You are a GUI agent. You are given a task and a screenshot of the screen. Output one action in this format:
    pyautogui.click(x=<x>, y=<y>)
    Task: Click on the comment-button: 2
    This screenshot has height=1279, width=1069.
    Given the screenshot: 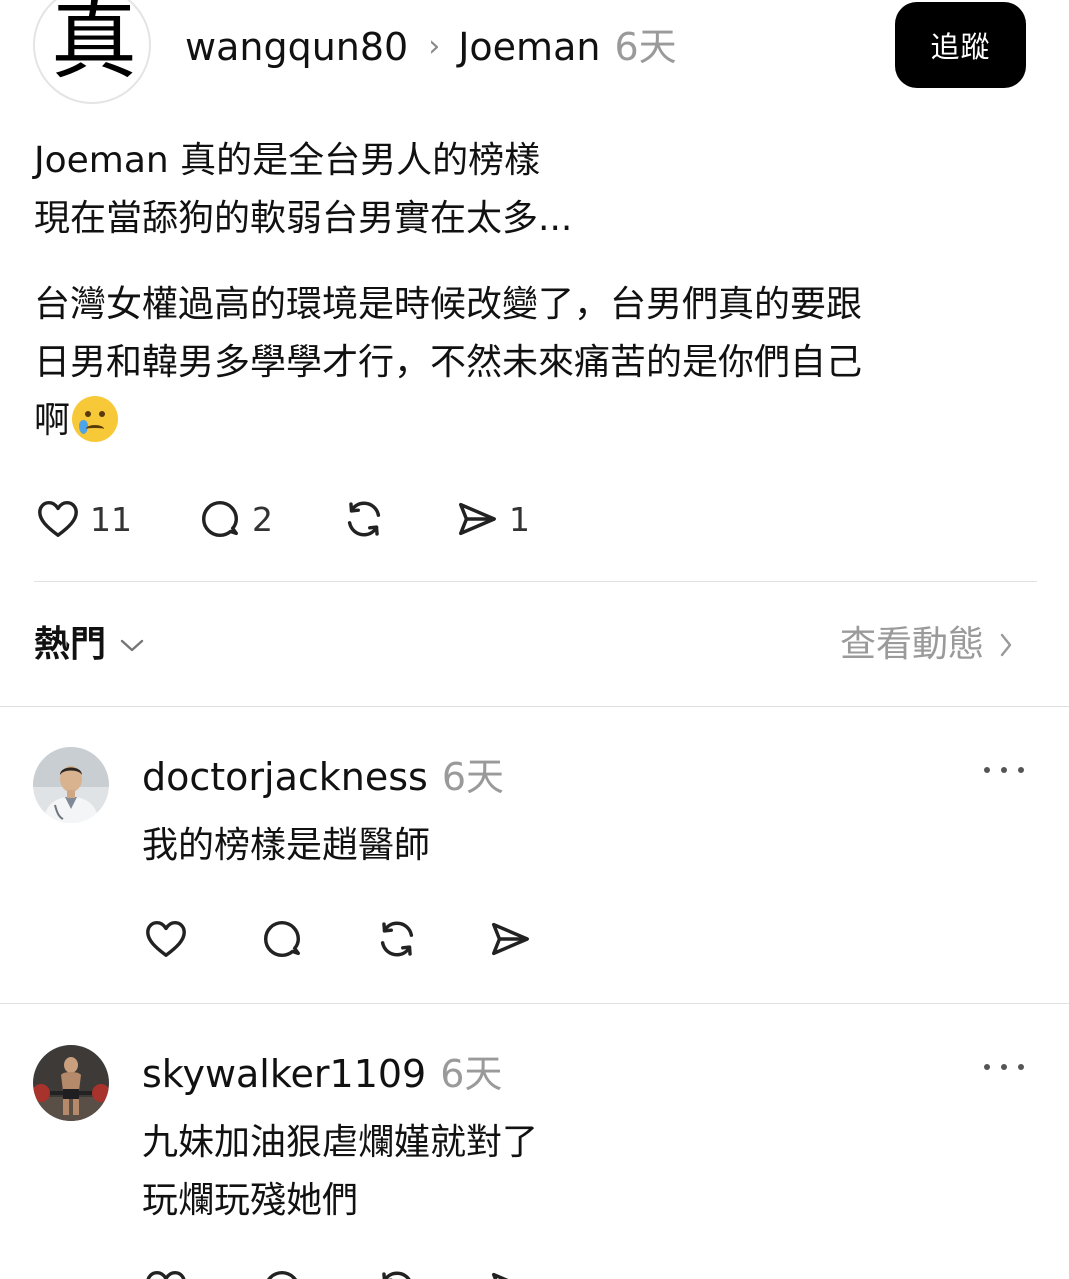 What is the action you would take?
    pyautogui.click(x=234, y=519)
    